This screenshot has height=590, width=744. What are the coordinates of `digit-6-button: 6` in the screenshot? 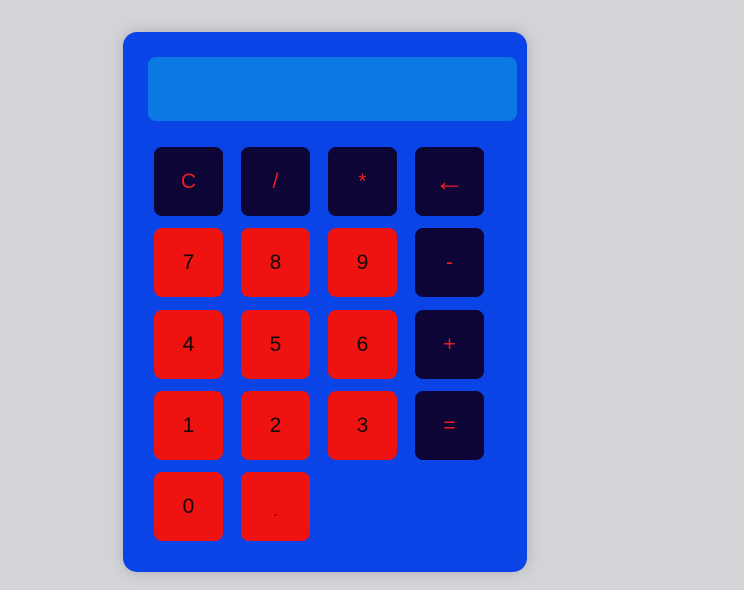 It's located at (362, 344).